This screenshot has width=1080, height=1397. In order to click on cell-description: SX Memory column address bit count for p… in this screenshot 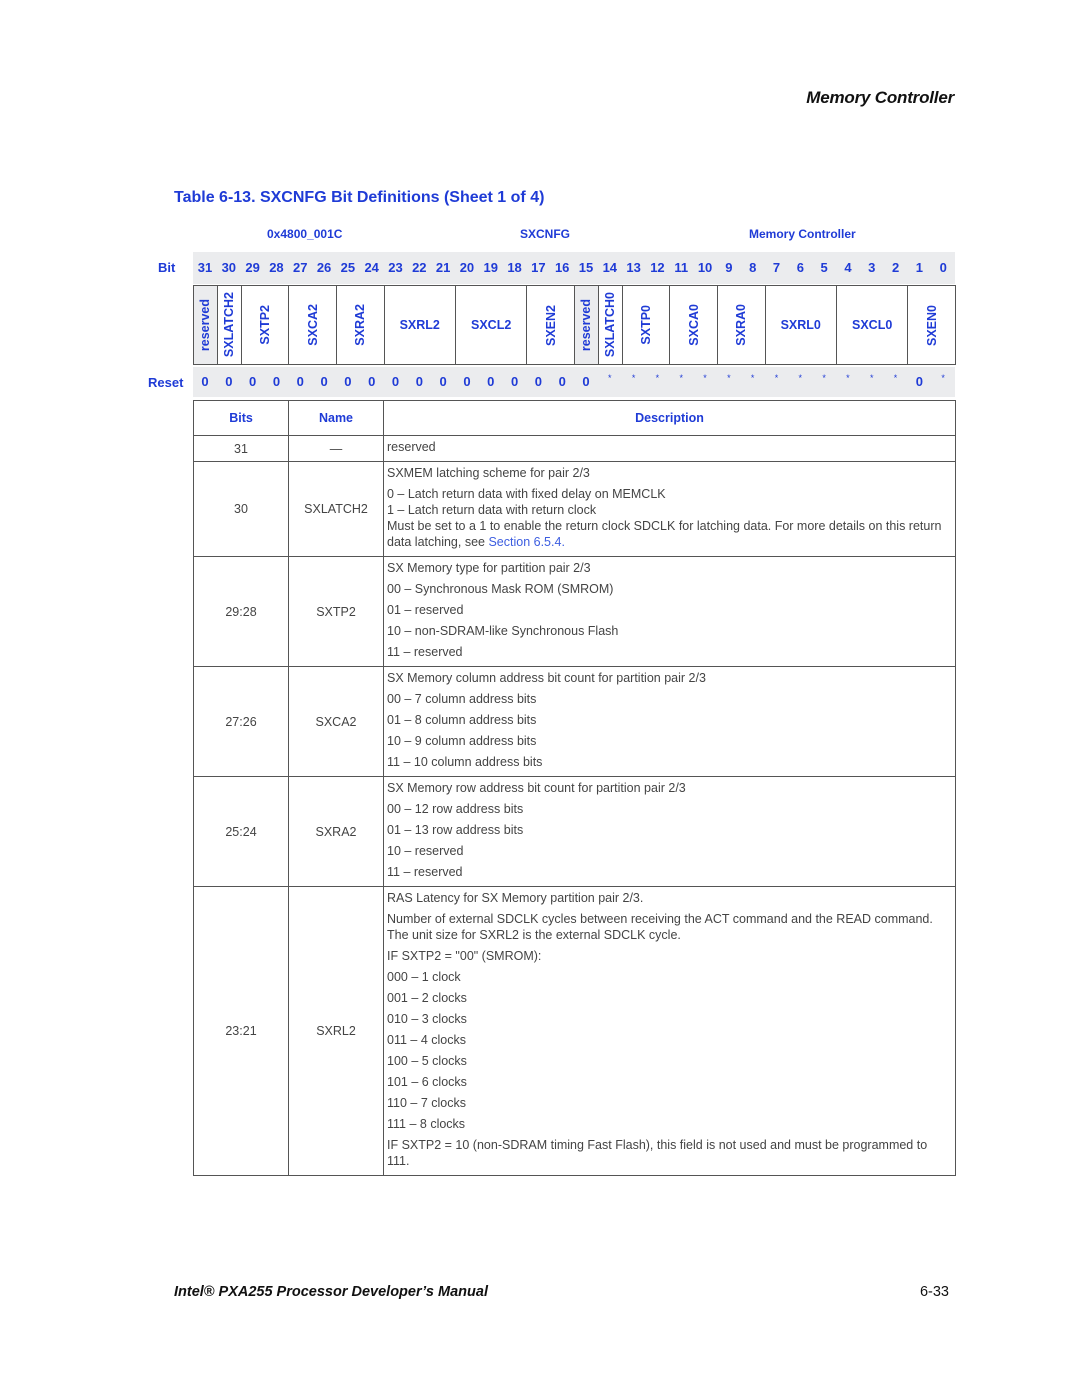, I will do `click(669, 721)`.